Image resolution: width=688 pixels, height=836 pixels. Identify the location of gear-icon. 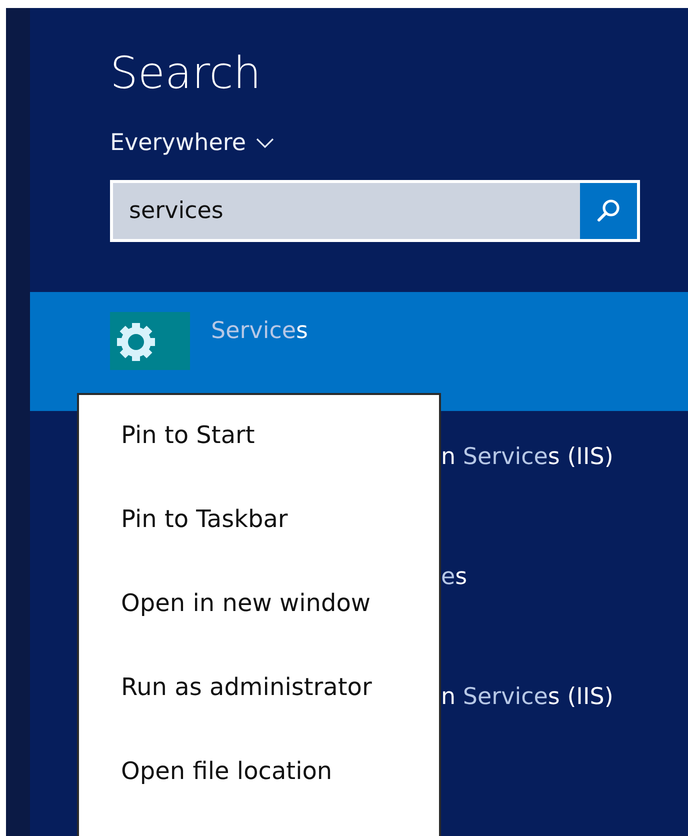
(150, 341).